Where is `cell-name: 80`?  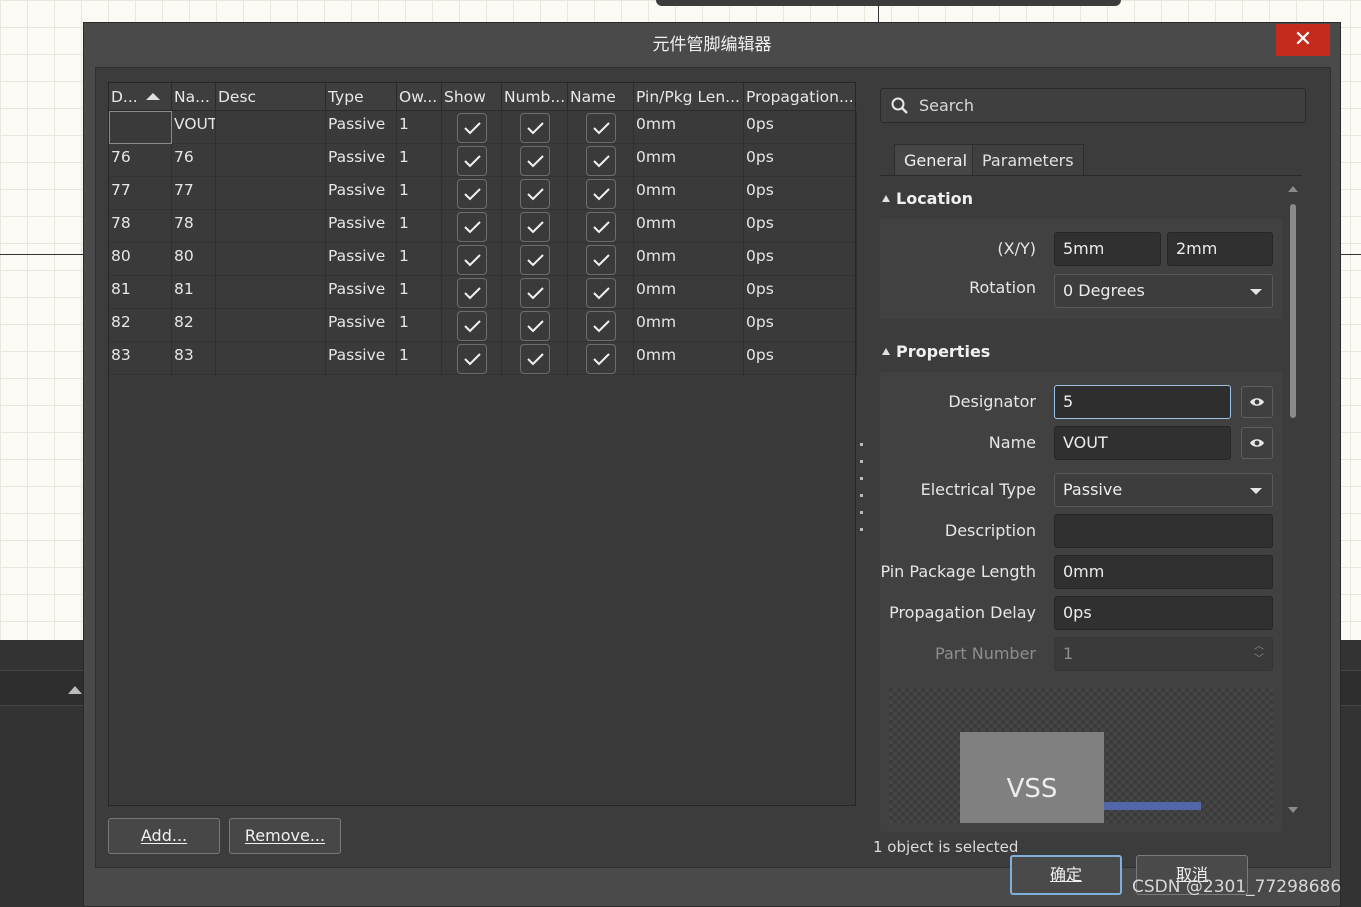
cell-name: 80 is located at coordinates (194, 259).